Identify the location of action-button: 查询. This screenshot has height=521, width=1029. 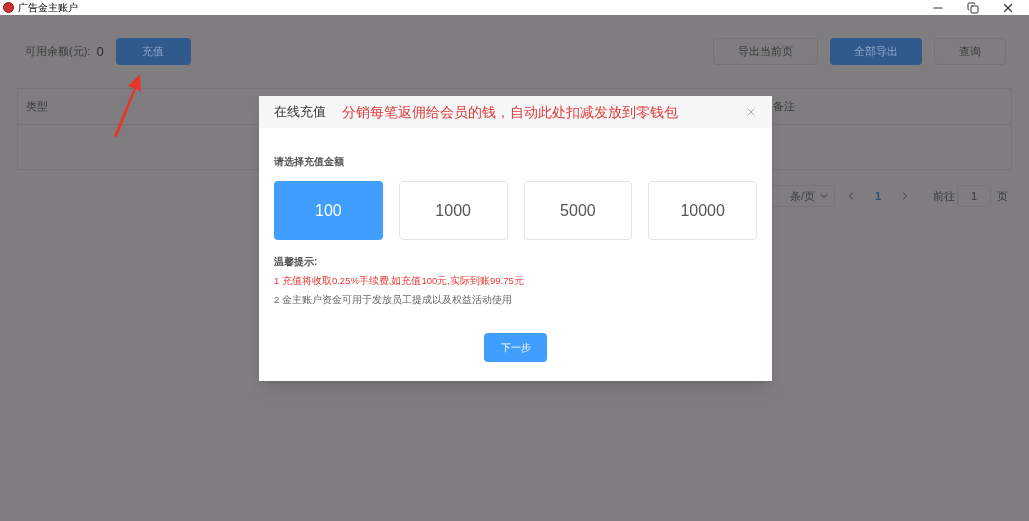
(970, 51).